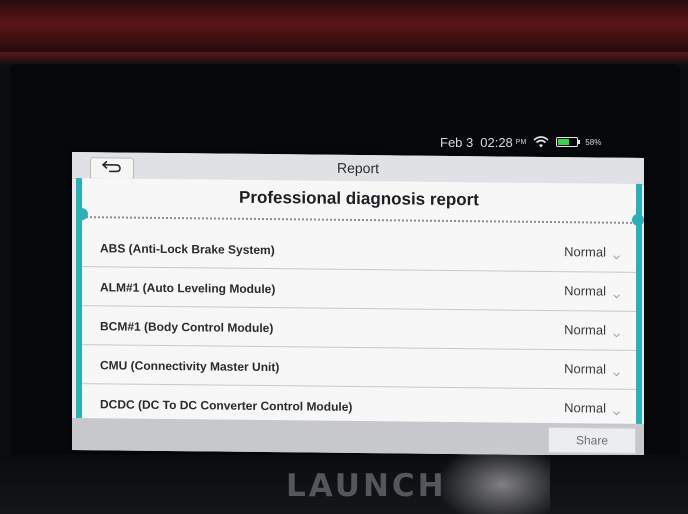 The height and width of the screenshot is (514, 688). Describe the element at coordinates (490, 477) in the screenshot. I see `light-glare` at that location.